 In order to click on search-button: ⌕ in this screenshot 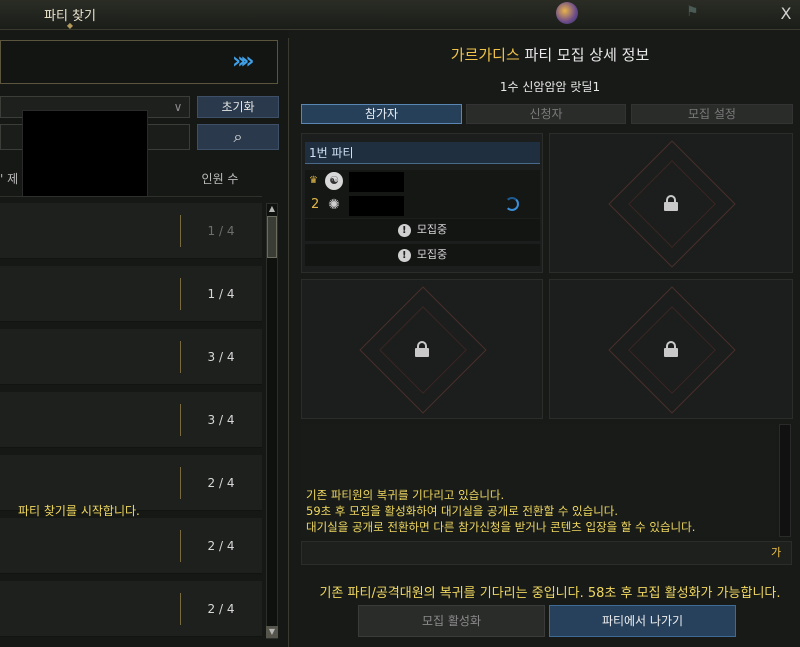, I will do `click(238, 137)`.